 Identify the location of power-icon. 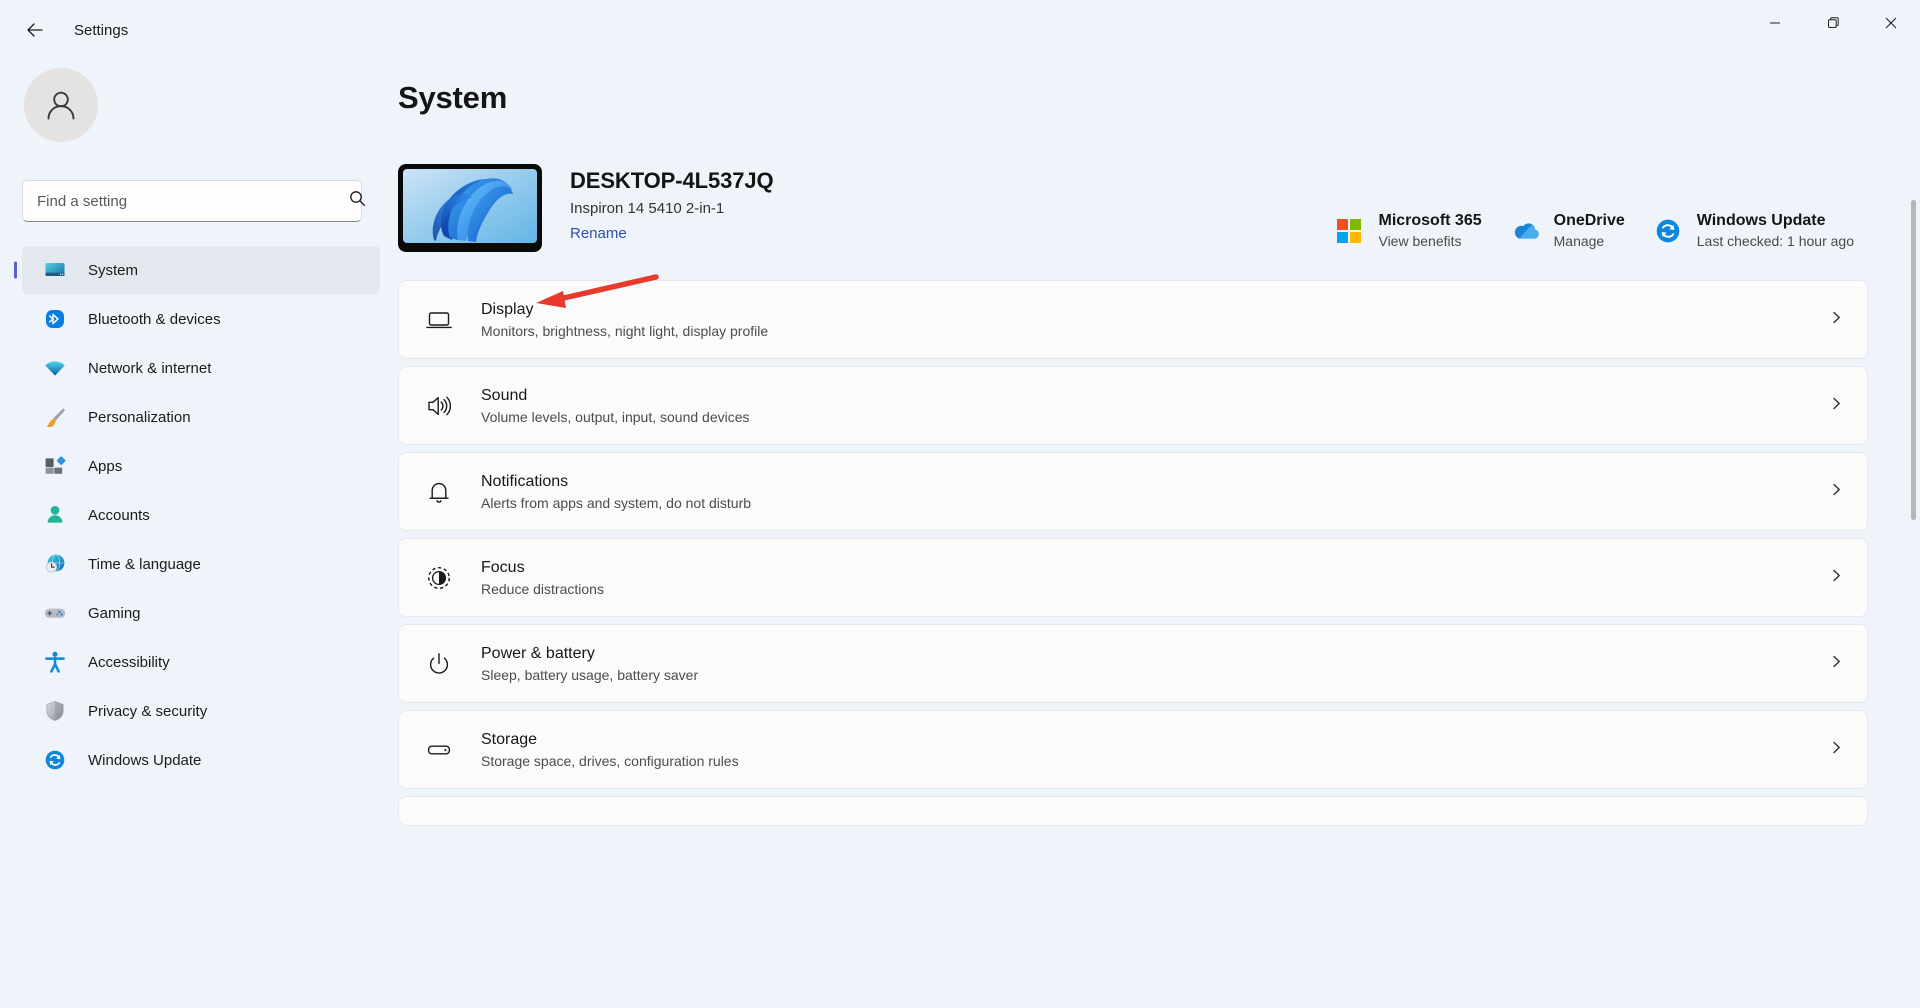
(439, 664).